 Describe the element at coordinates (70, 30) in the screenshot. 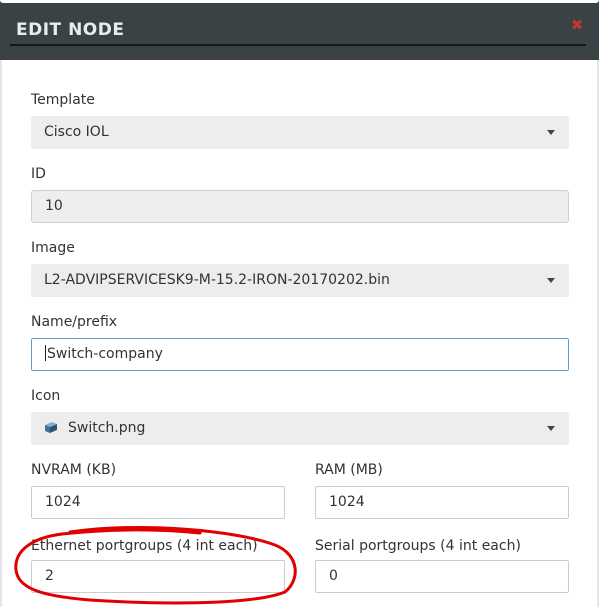

I see `dialog-title: EDIT NODE` at that location.